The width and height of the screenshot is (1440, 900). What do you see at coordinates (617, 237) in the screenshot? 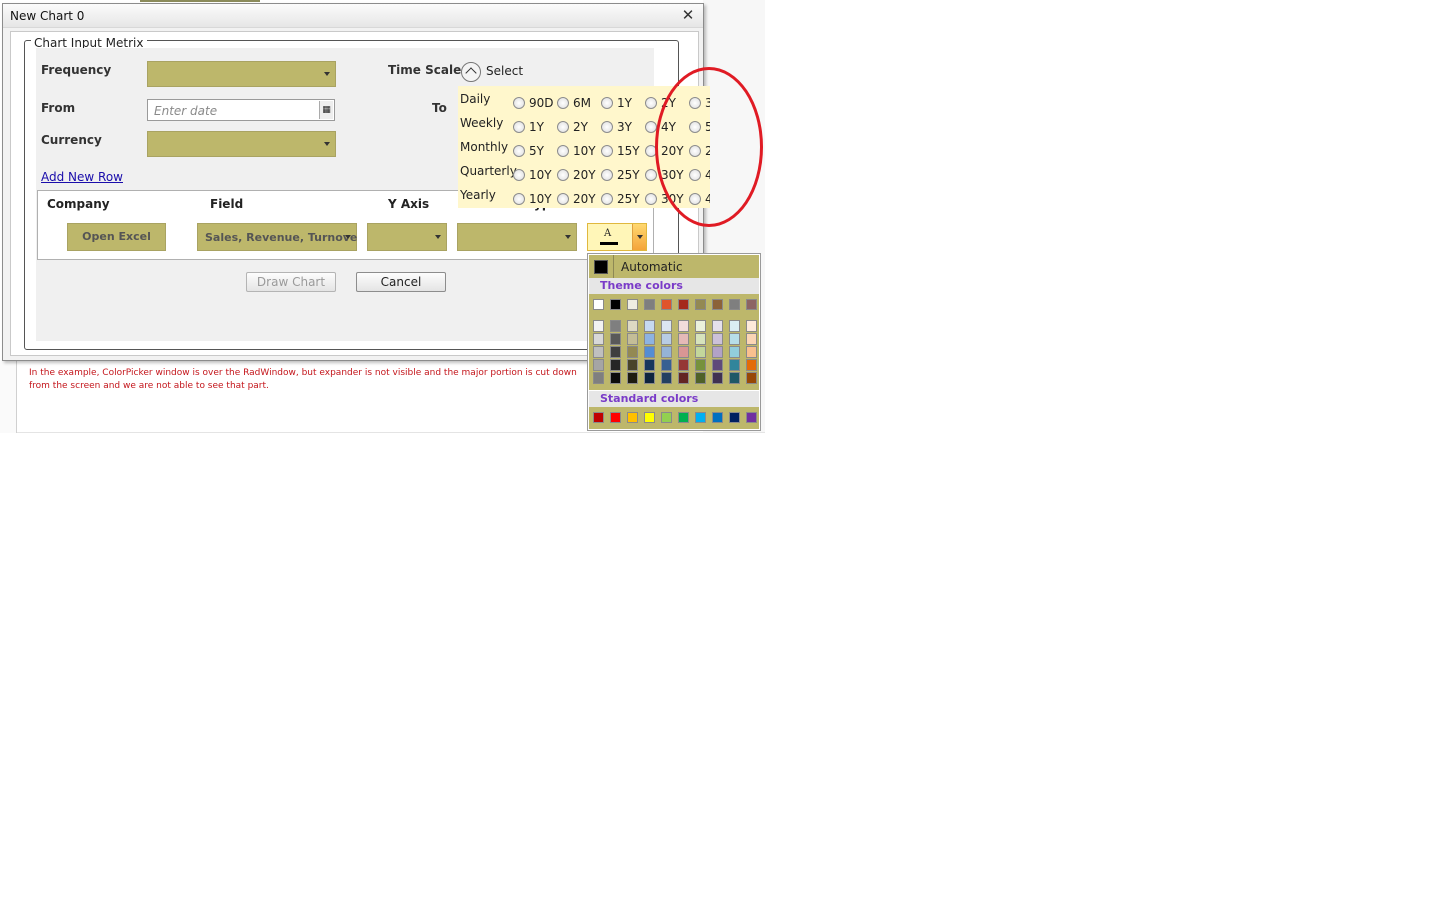
I see `color-picker-button: A` at bounding box center [617, 237].